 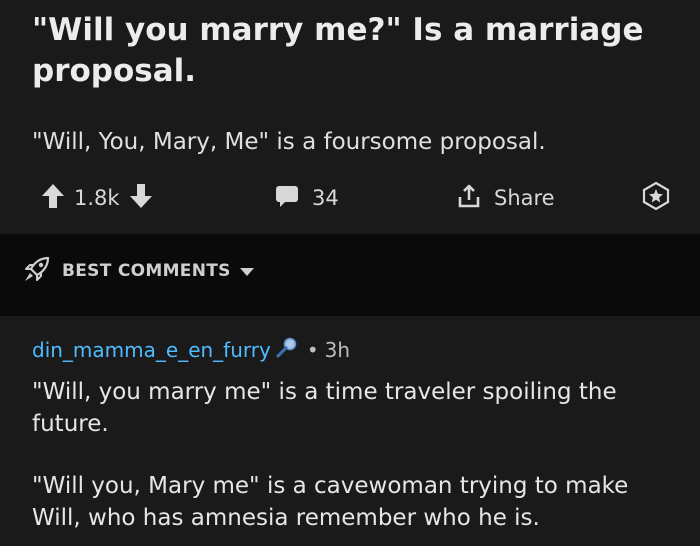 I want to click on vote-count: 1.8k, so click(x=97, y=198).